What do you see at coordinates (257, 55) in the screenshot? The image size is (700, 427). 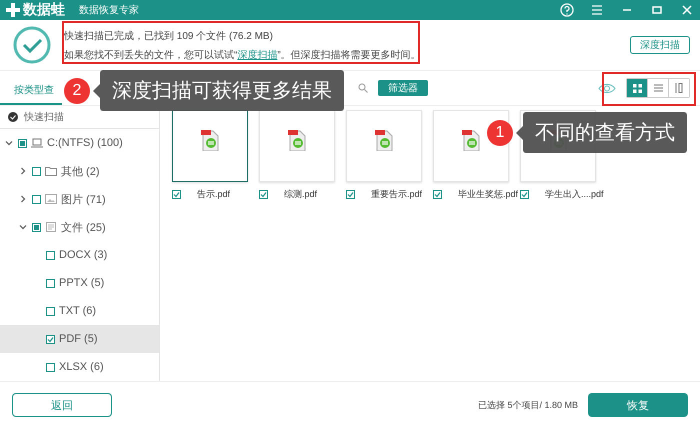 I see `deep-scan-link: 深度扫描` at bounding box center [257, 55].